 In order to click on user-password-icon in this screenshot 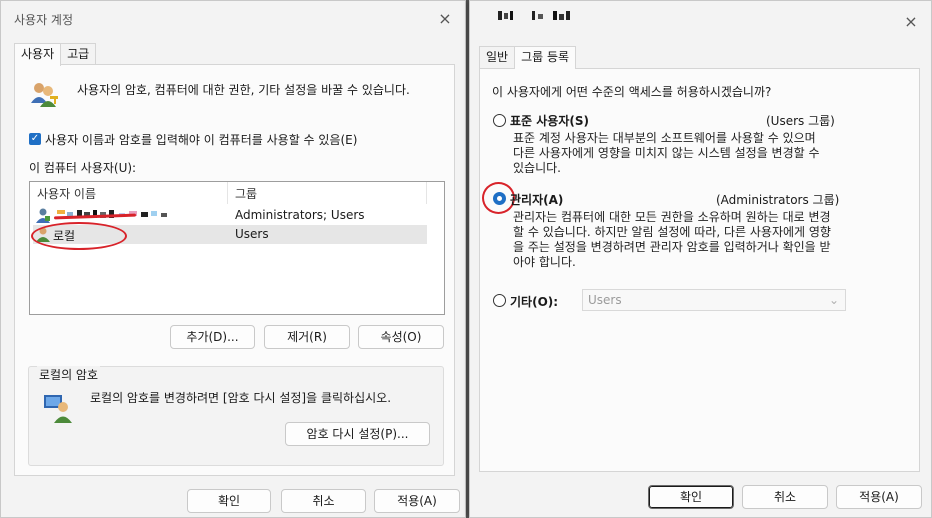, I will do `click(58, 409)`.